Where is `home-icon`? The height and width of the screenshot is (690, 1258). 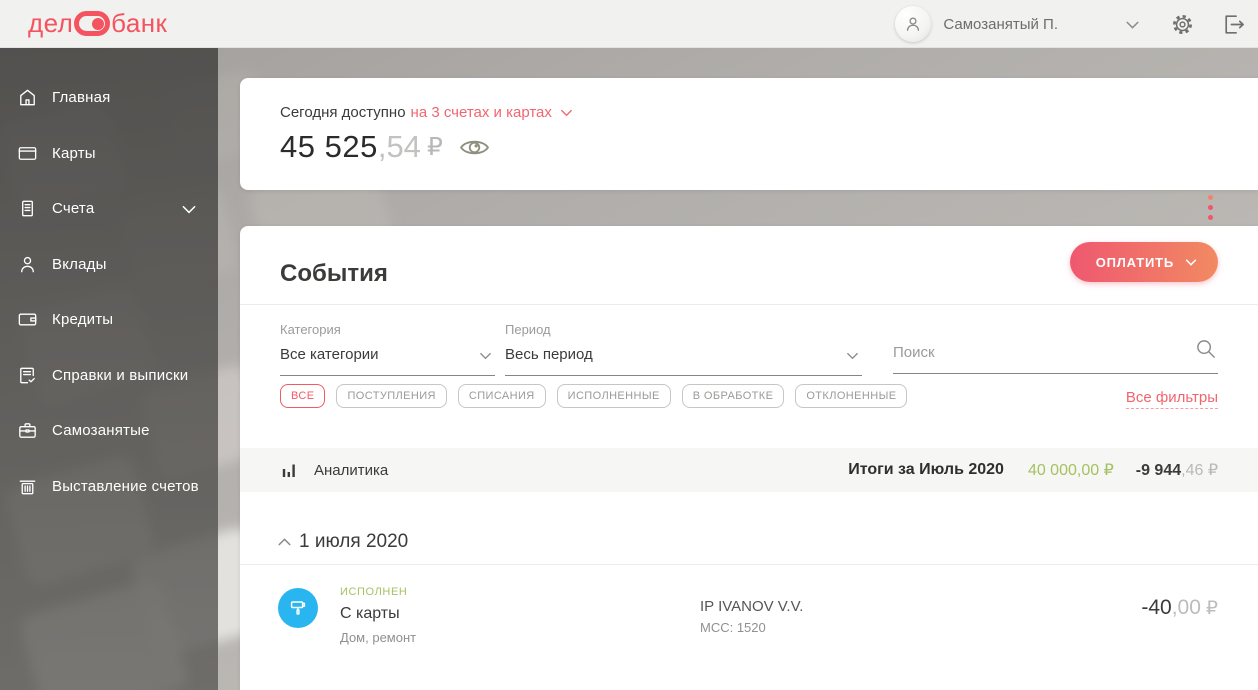 home-icon is located at coordinates (27, 98).